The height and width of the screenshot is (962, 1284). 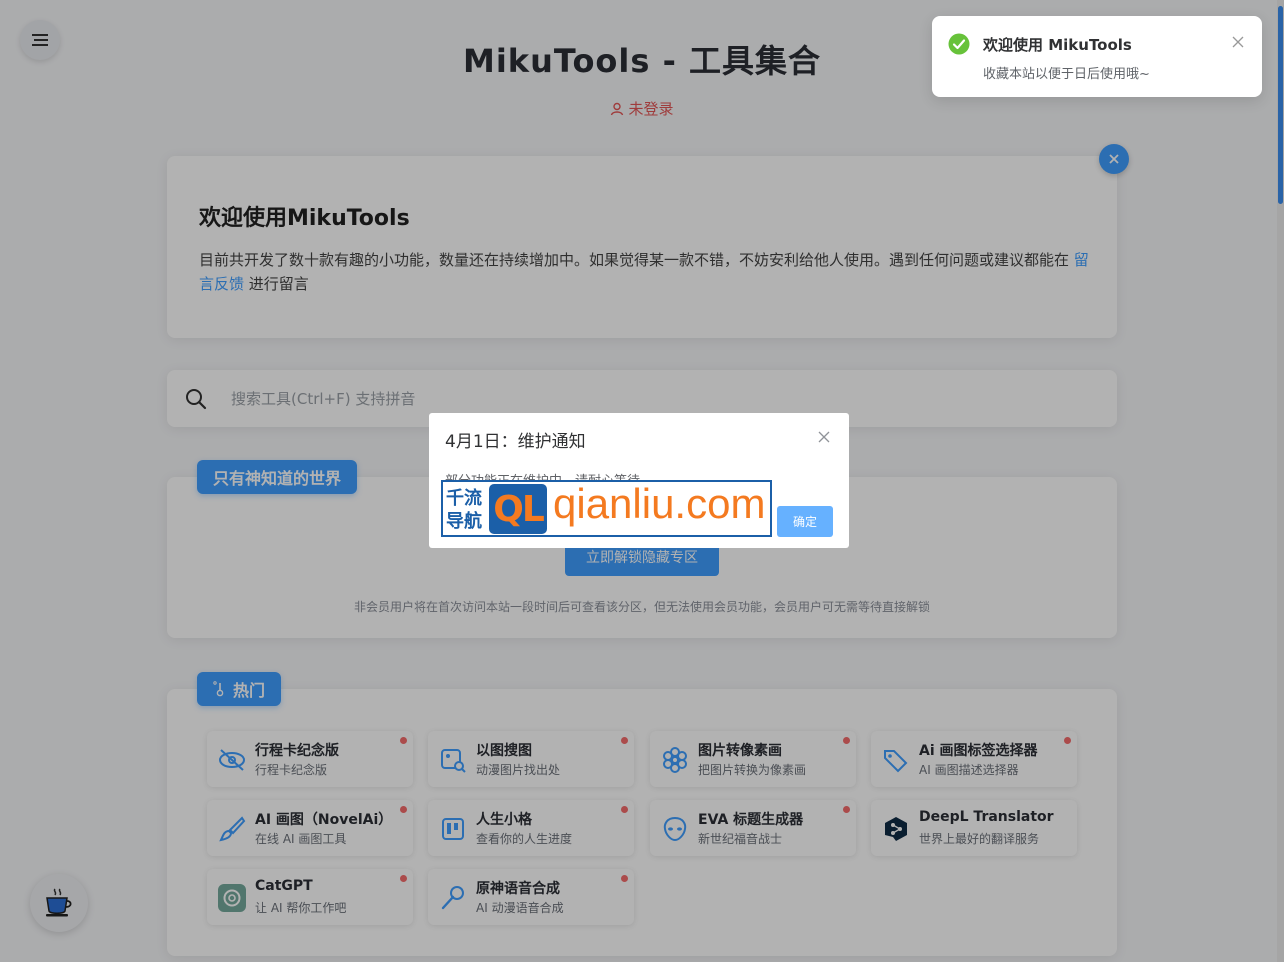 What do you see at coordinates (464, 498) in the screenshot?
I see `watermark-line-1: 千流` at bounding box center [464, 498].